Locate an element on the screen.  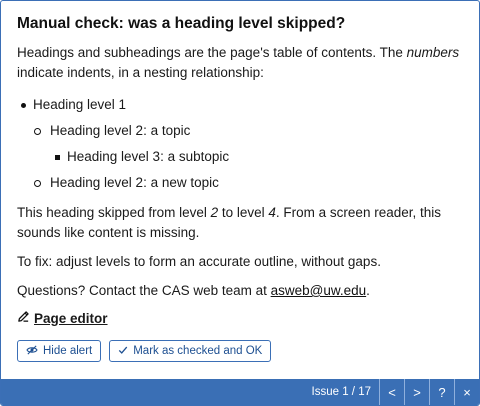
action-buttons: Hide alert Mark as checked and OK is located at coordinates (240, 351).